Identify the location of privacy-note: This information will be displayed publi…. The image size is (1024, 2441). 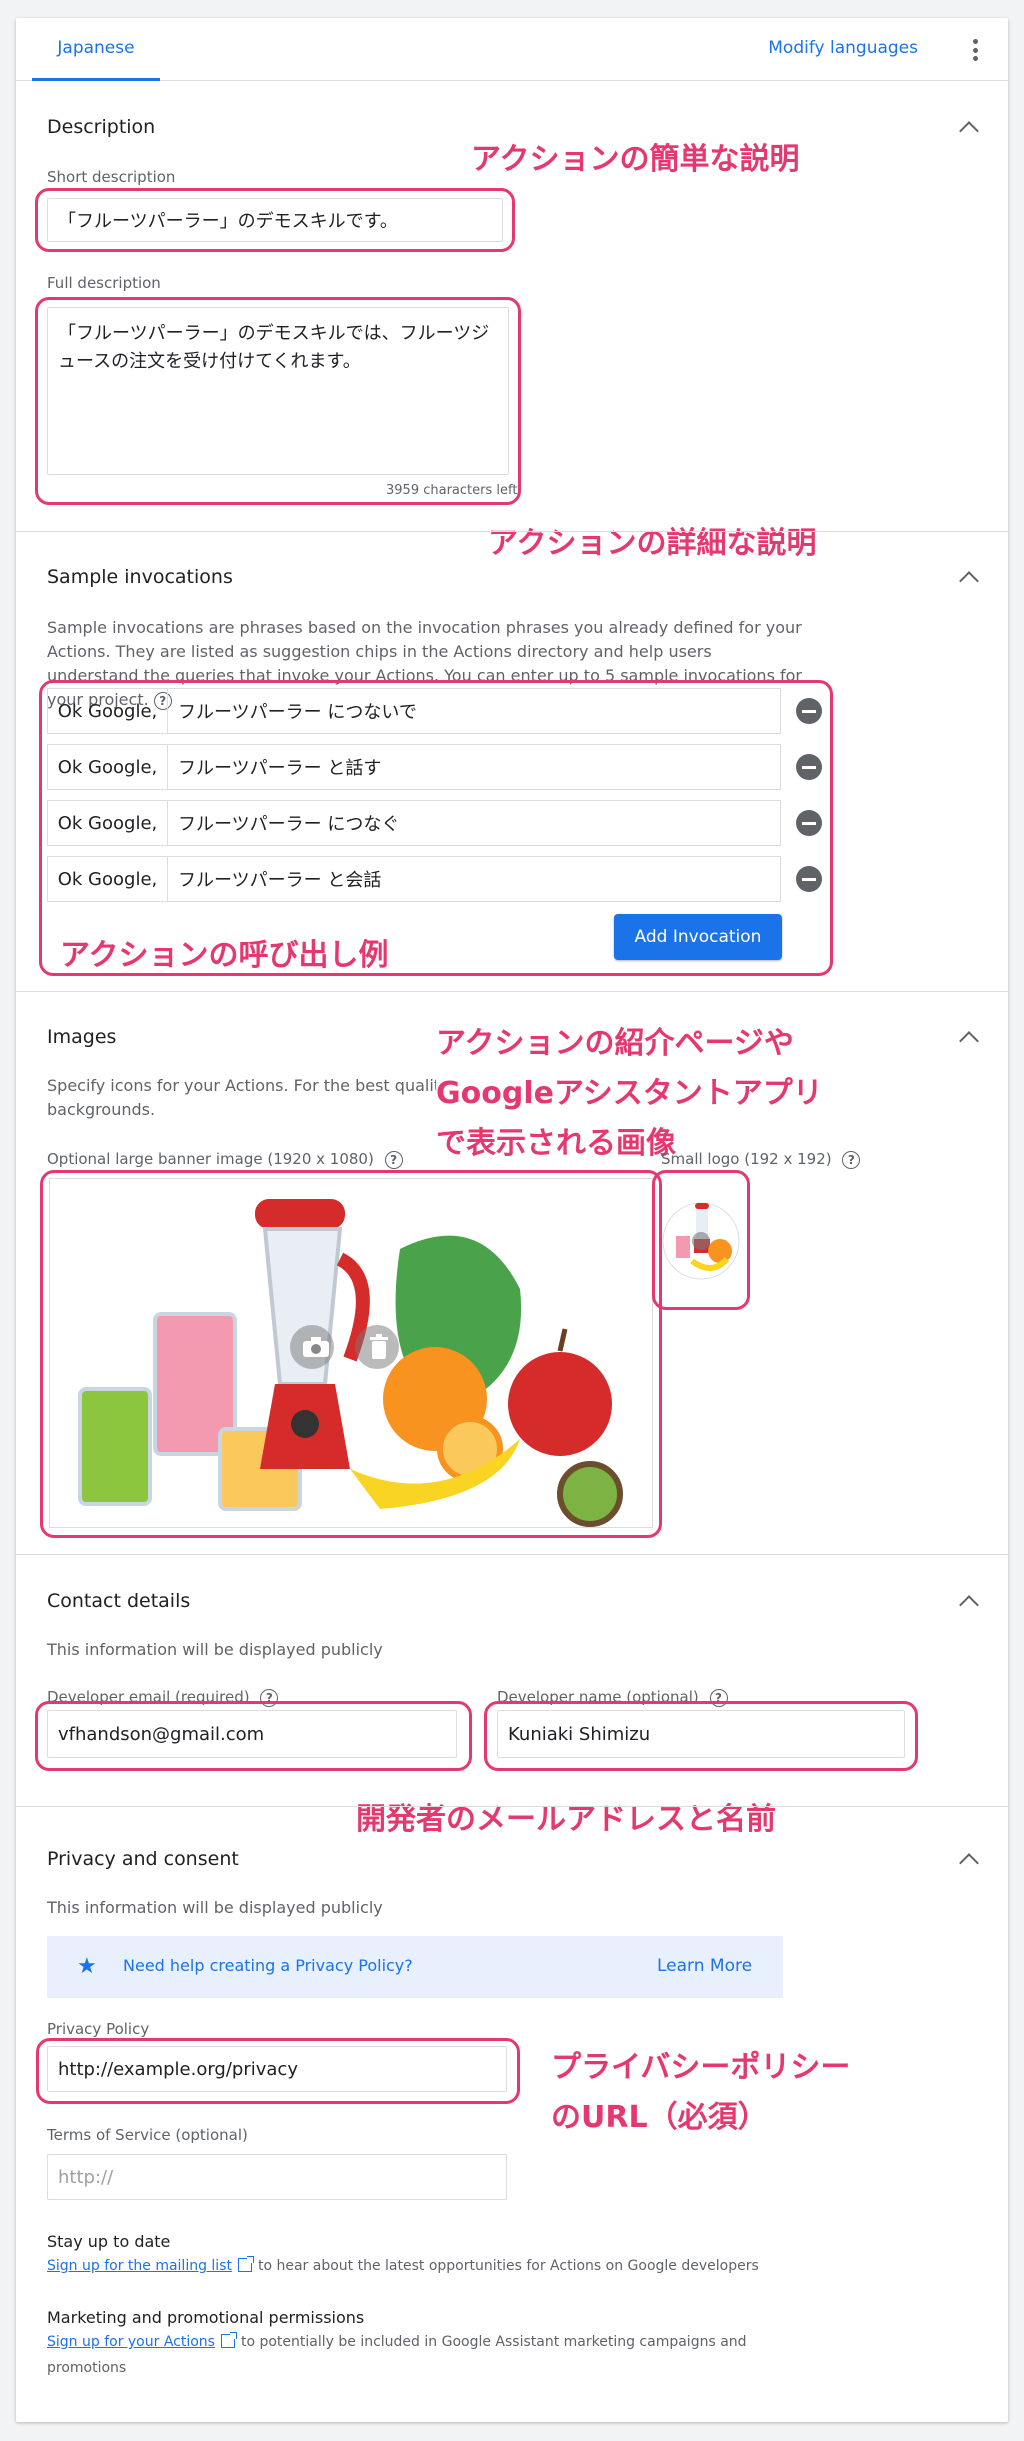
(215, 1907).